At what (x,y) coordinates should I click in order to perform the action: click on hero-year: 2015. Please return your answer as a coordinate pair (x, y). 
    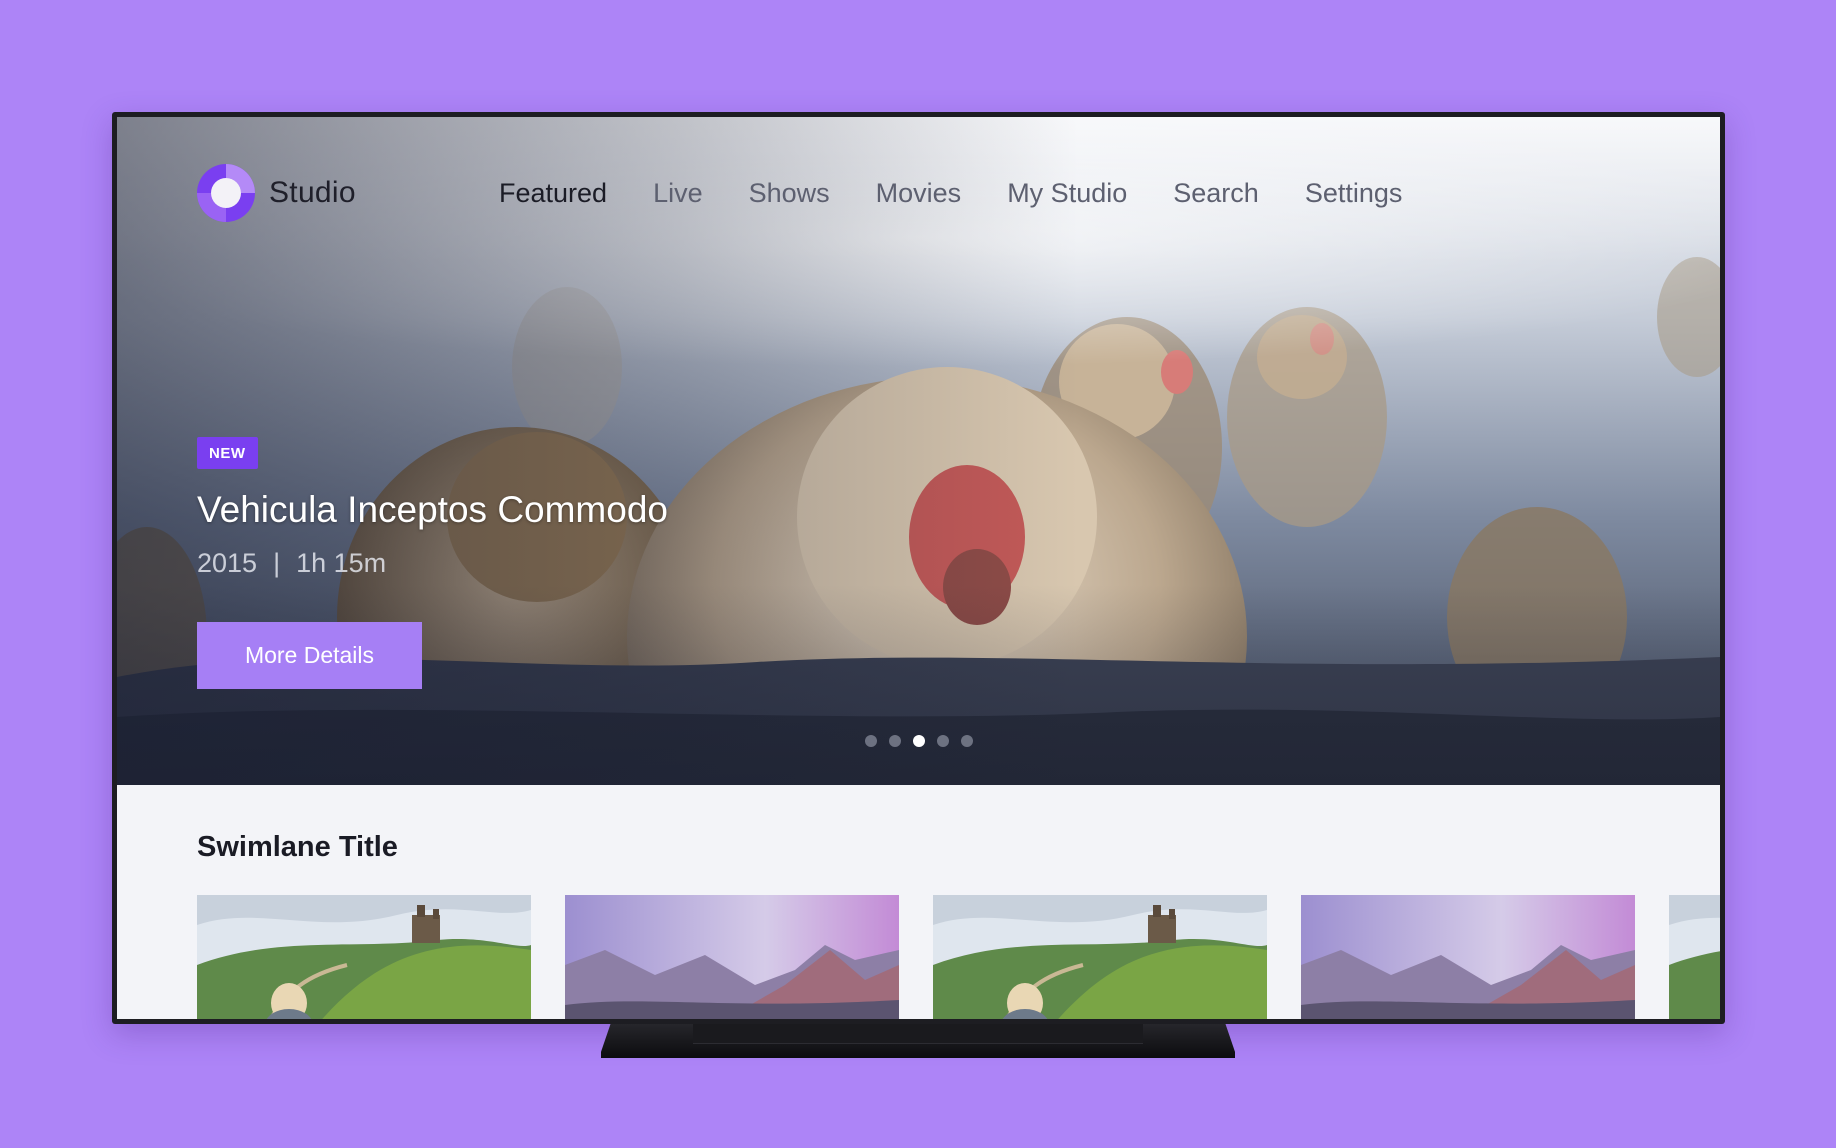
    Looking at the image, I should click on (227, 563).